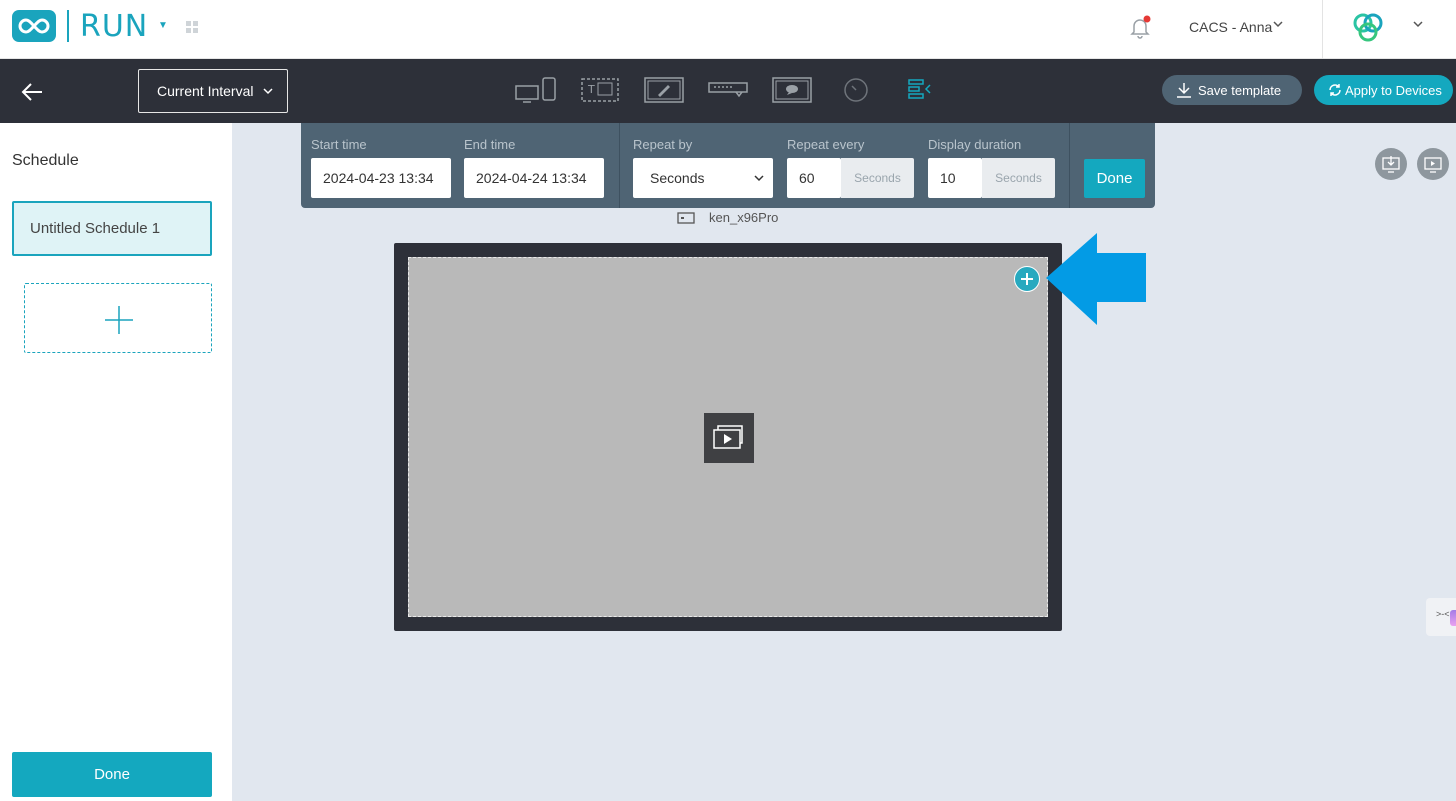 This screenshot has height=801, width=1456. I want to click on back-arrow-icon, so click(32, 94).